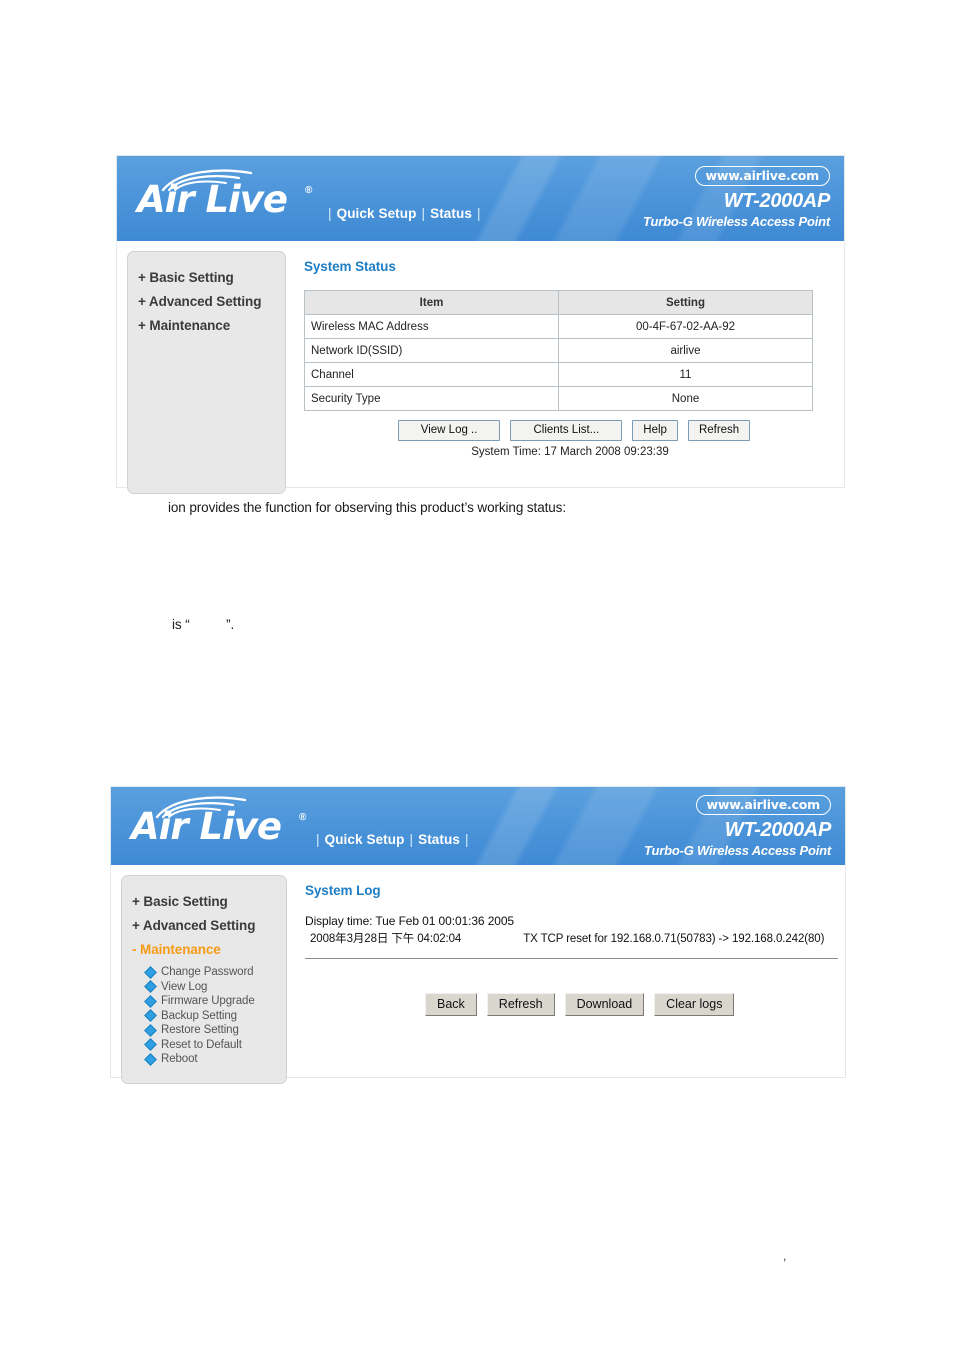  I want to click on sidebar-item-label: Firmware Upgrade, so click(208, 1001).